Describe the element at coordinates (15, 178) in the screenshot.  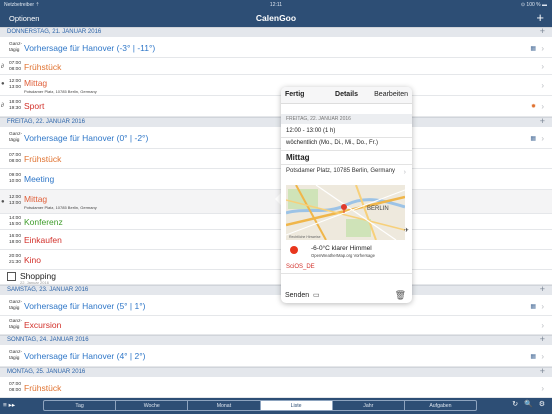
I see `event-time: 09:00 10:00` at that location.